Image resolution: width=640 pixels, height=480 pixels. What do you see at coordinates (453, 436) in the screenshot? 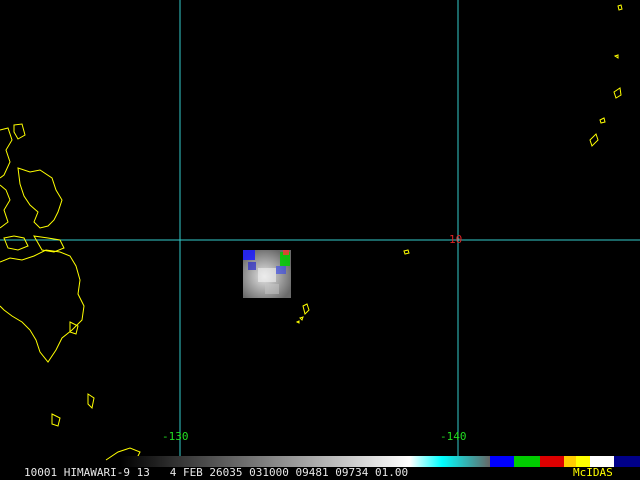
I see `lon-label-140: -140` at bounding box center [453, 436].